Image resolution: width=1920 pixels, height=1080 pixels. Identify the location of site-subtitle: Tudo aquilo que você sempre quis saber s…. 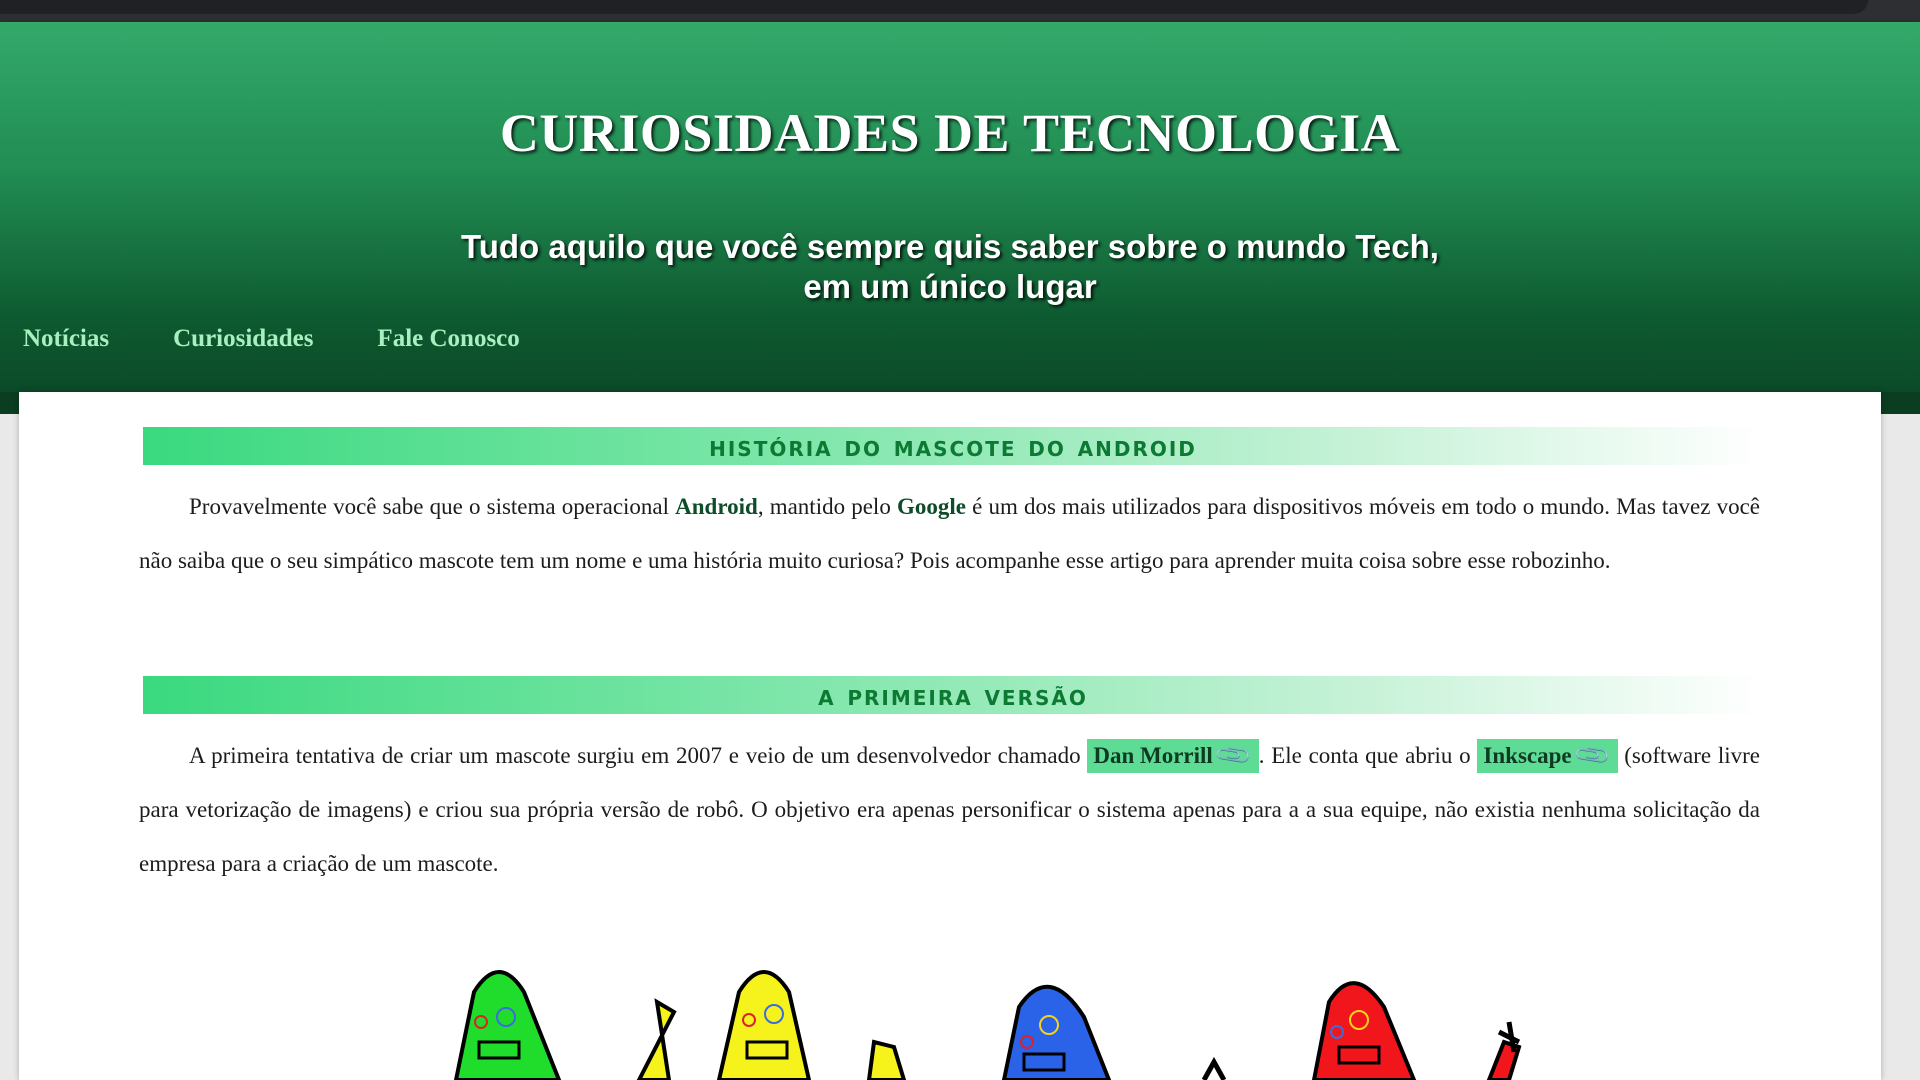
(950, 267).